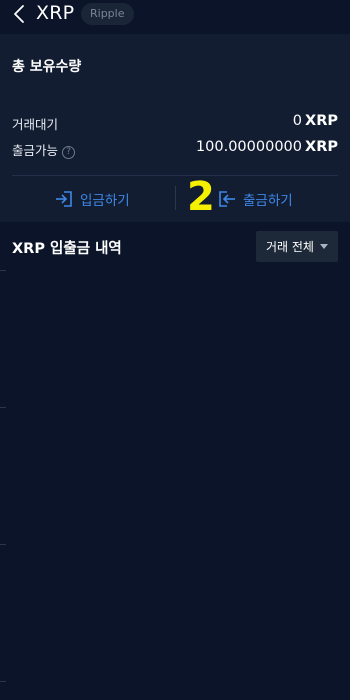  What do you see at coordinates (107, 14) in the screenshot?
I see `coin-name-badge: Ripple` at bounding box center [107, 14].